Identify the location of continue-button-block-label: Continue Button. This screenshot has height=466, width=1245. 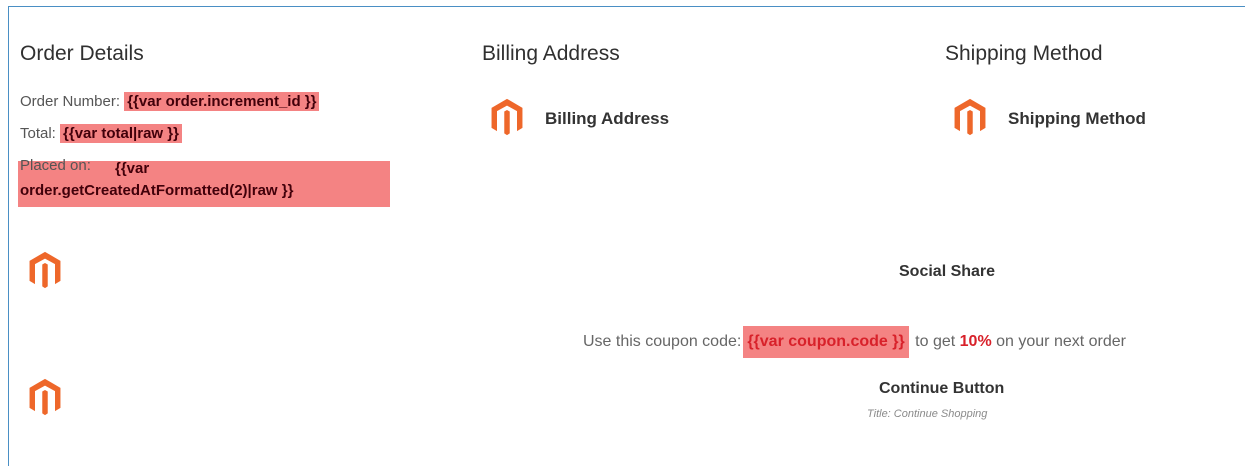
(941, 389).